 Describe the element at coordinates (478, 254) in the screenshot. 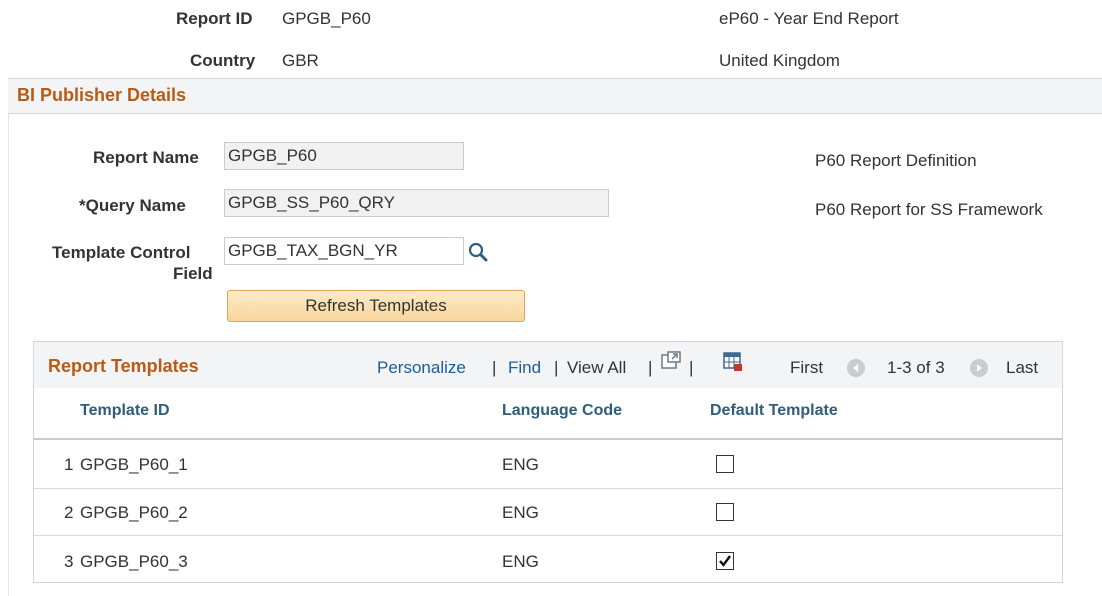

I see `magnifier-icon` at that location.